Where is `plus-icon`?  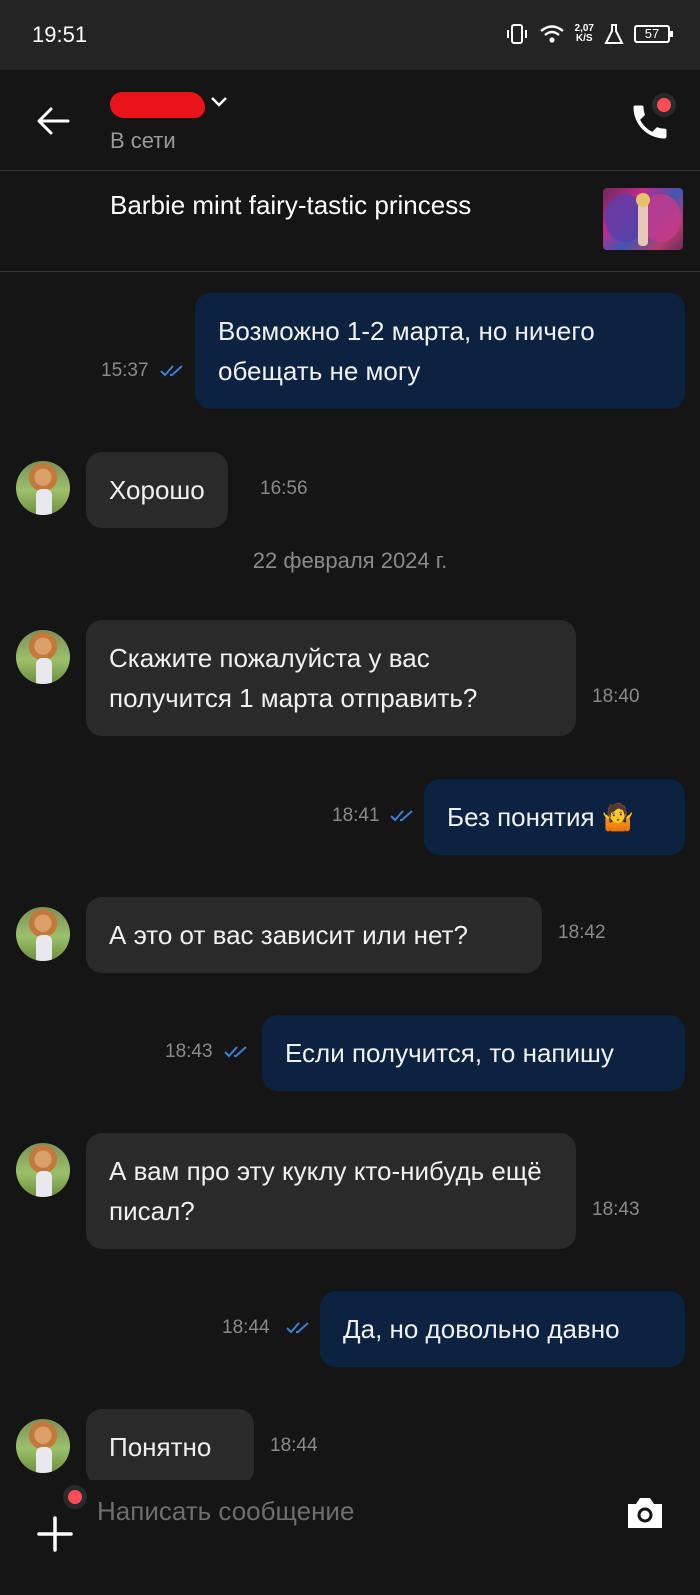 plus-icon is located at coordinates (55, 1534).